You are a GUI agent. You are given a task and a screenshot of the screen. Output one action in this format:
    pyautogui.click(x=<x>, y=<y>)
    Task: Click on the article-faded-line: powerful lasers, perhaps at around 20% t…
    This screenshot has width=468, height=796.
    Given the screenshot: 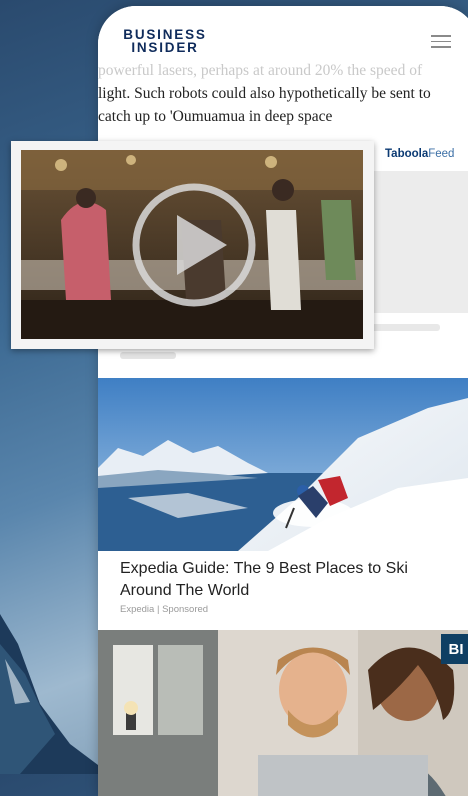 What is the action you would take?
    pyautogui.click(x=260, y=70)
    